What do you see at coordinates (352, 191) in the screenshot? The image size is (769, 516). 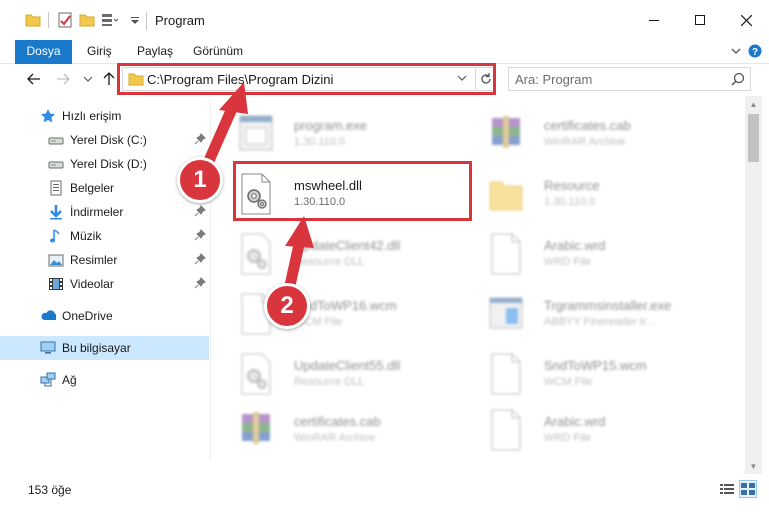 I see `file-highlight-box` at bounding box center [352, 191].